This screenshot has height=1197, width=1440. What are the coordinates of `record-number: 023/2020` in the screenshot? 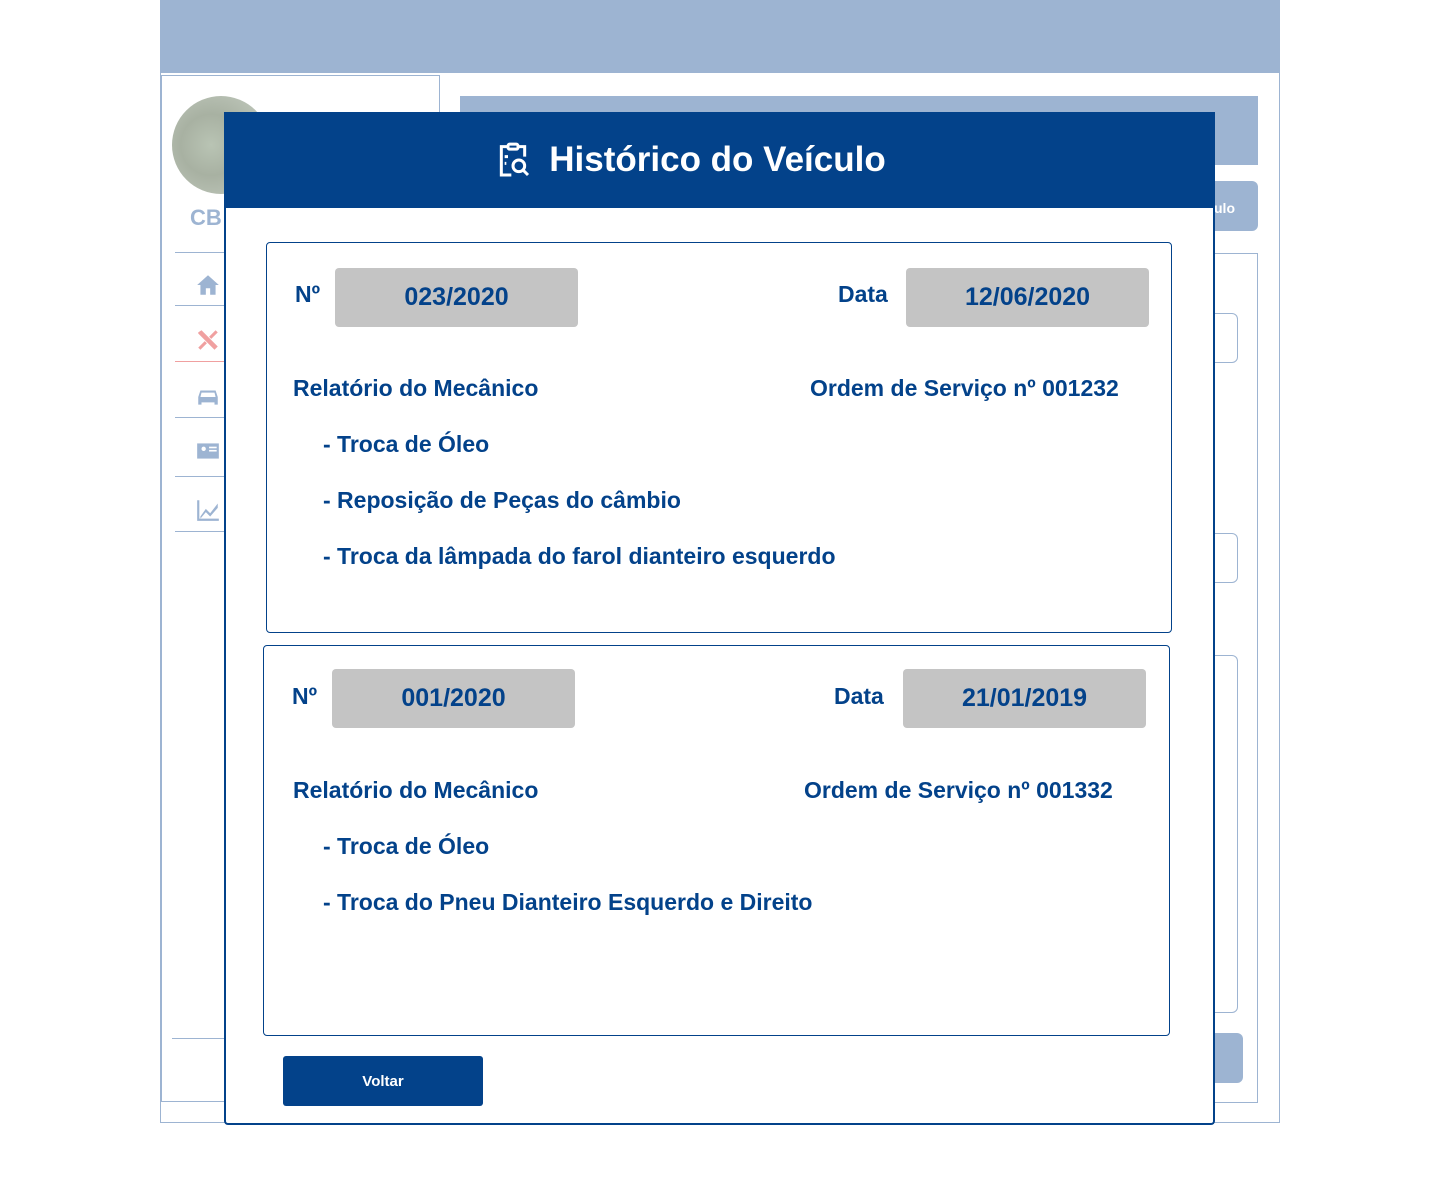 It's located at (456, 297).